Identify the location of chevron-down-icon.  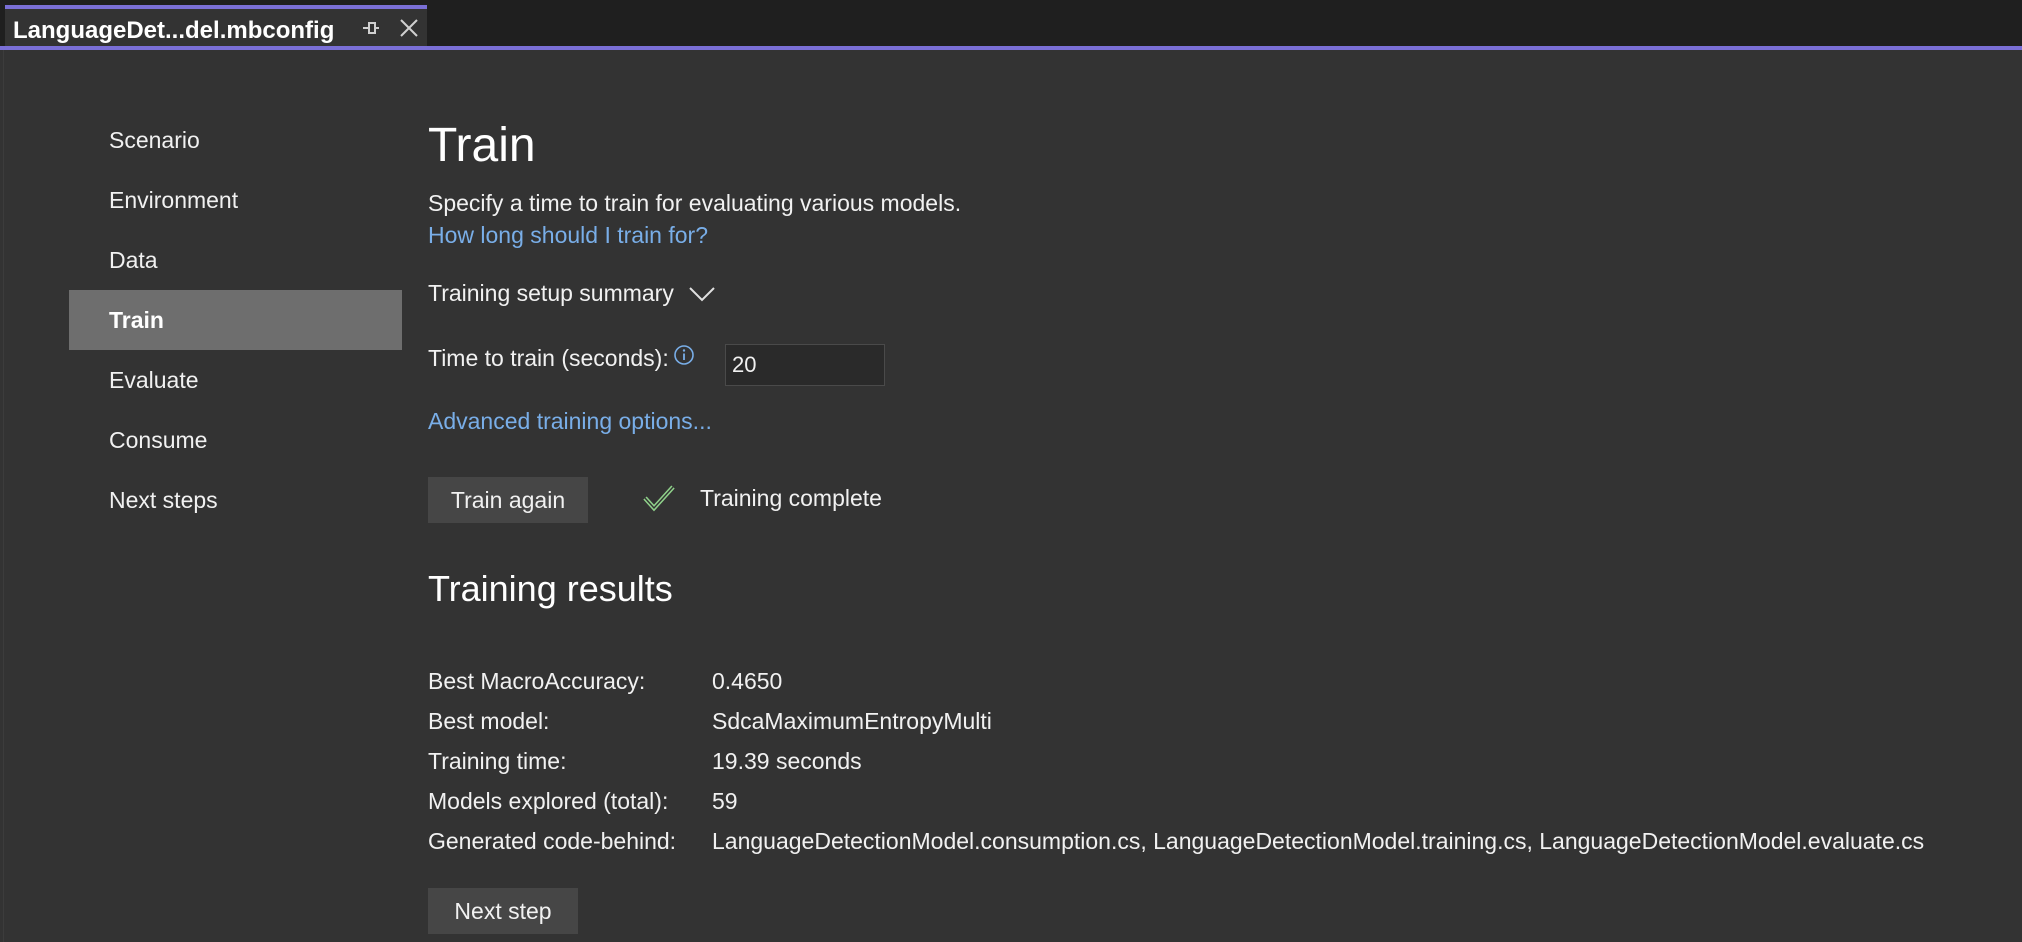
(702, 293).